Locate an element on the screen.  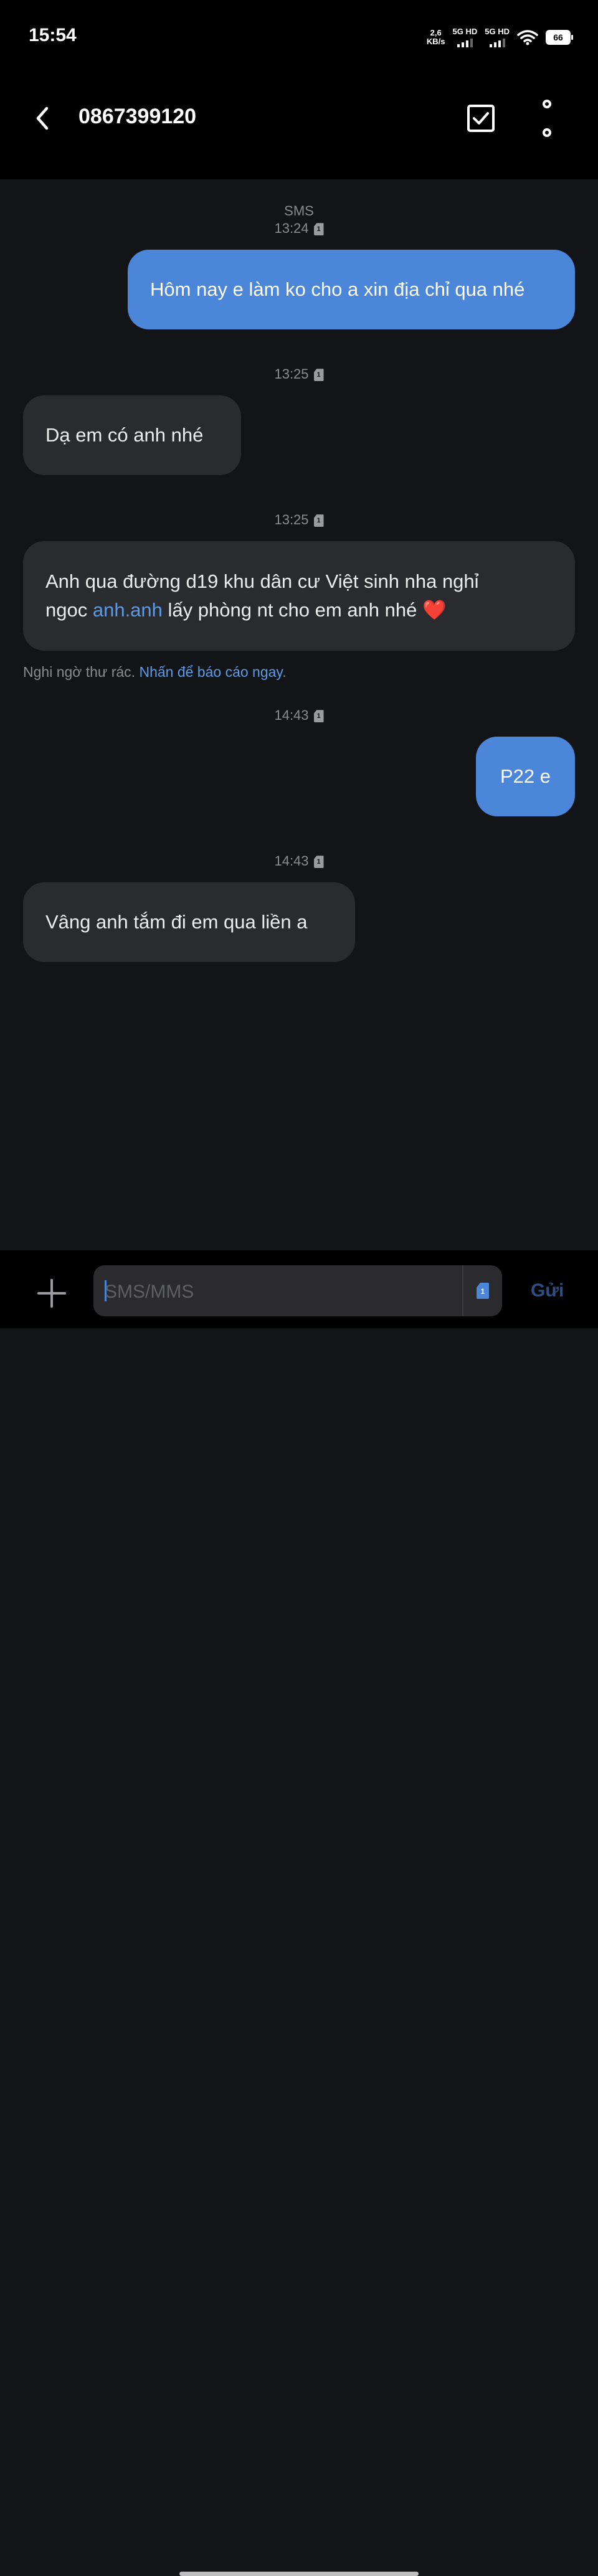
incoming-message-bubble: Vâng anh tắm đi em qua liền a is located at coordinates (189, 922).